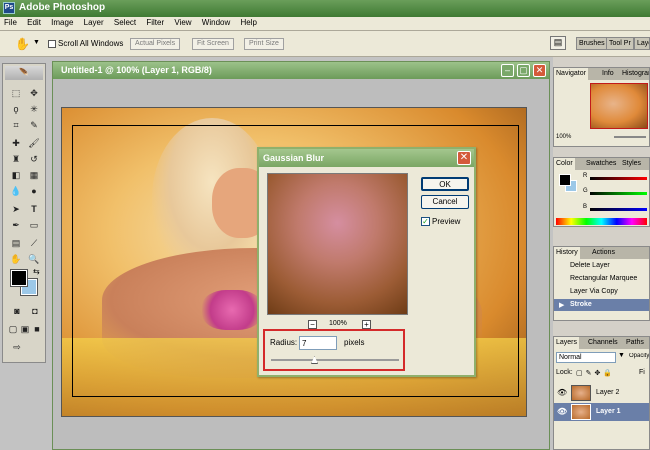 The height and width of the screenshot is (450, 650). Describe the element at coordinates (464, 158) in the screenshot. I see `dialog-close-icon: ✕` at that location.